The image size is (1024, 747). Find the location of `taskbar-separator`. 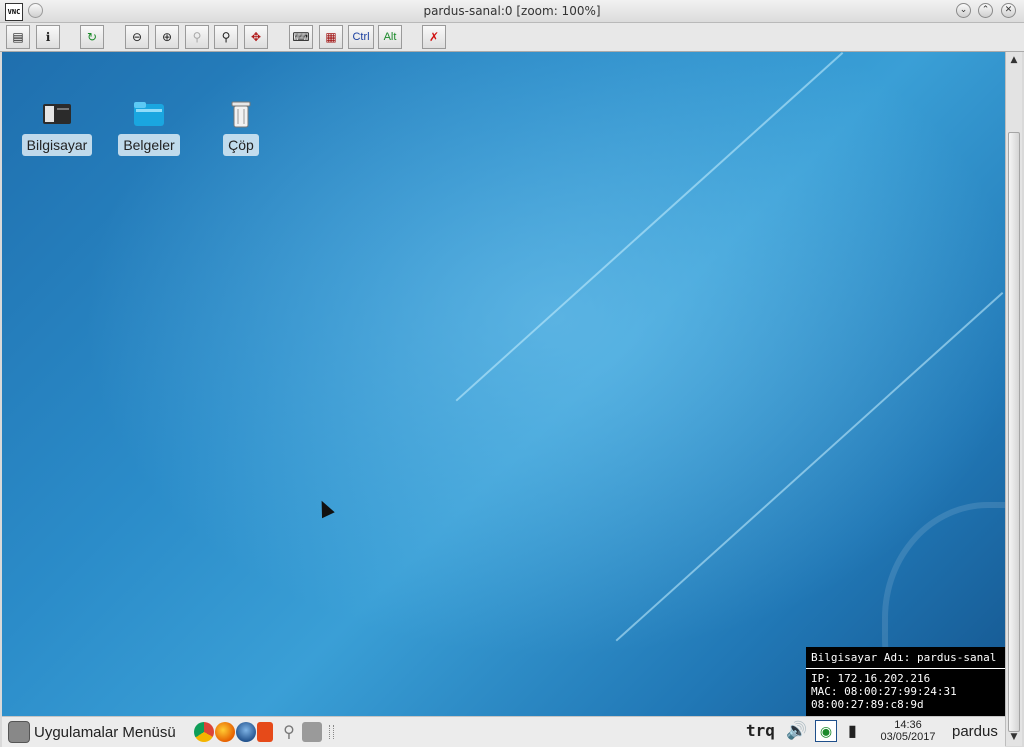

taskbar-separator is located at coordinates (331, 732).